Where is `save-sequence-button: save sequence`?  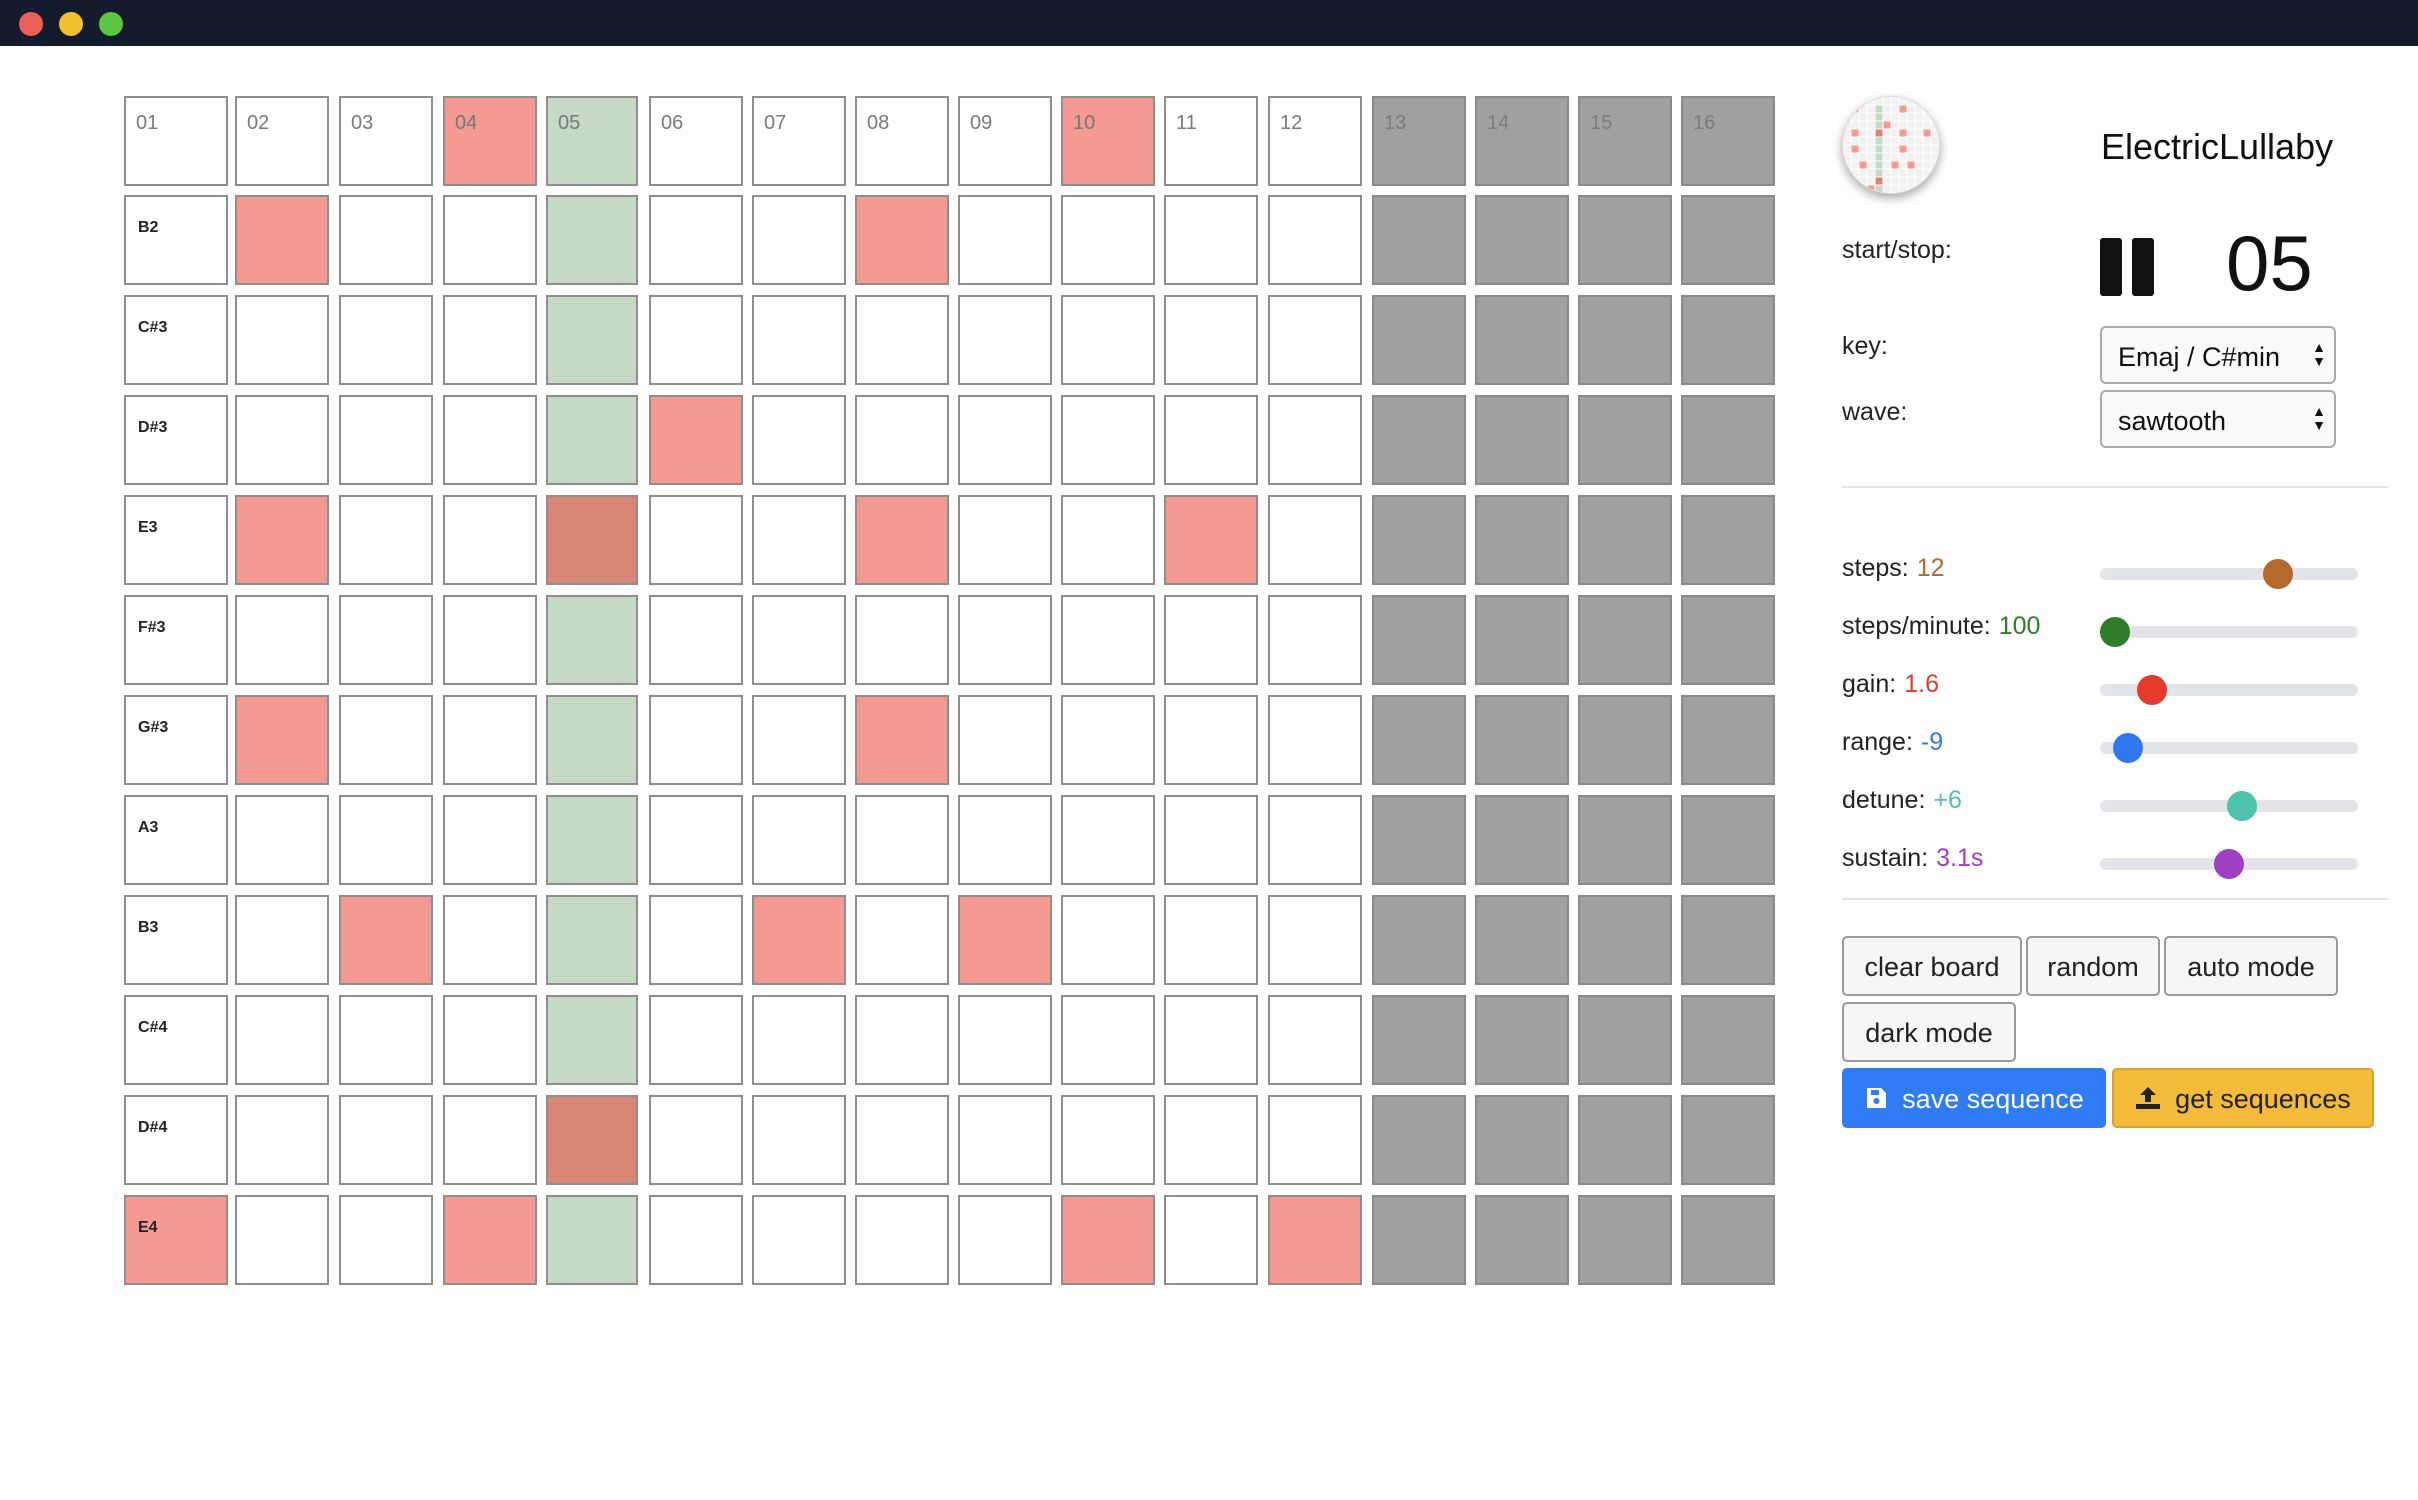 save-sequence-button: save sequence is located at coordinates (1974, 1098).